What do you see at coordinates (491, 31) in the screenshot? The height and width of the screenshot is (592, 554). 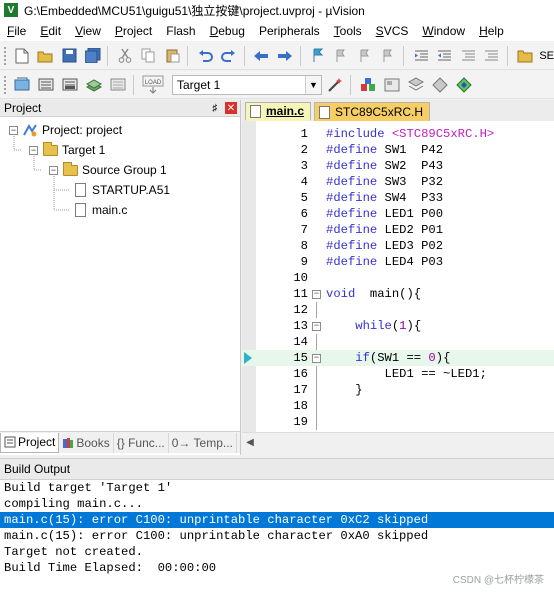 I see `menu-help: Help` at bounding box center [491, 31].